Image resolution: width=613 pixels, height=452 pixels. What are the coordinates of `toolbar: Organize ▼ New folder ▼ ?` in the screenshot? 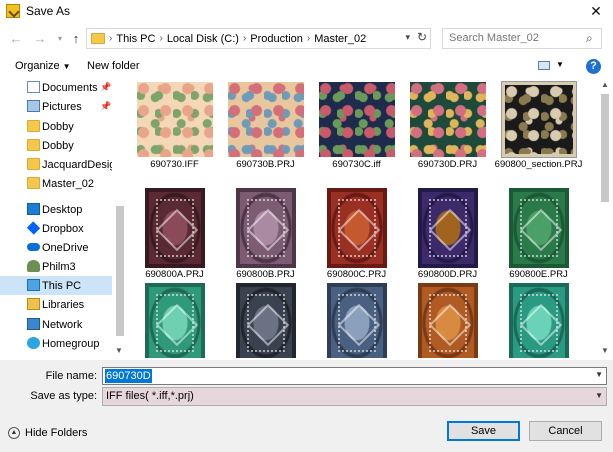 It's located at (306, 67).